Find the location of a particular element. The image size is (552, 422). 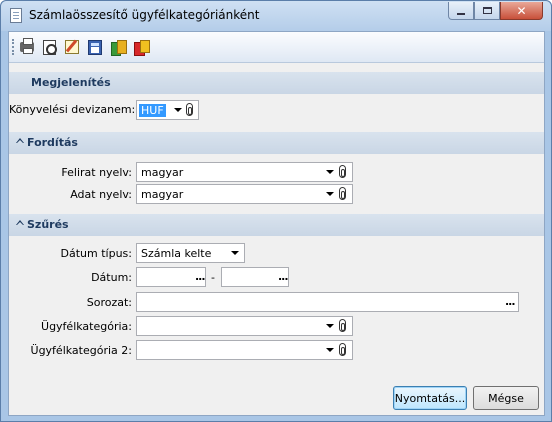

print-button is located at coordinates (27, 47).